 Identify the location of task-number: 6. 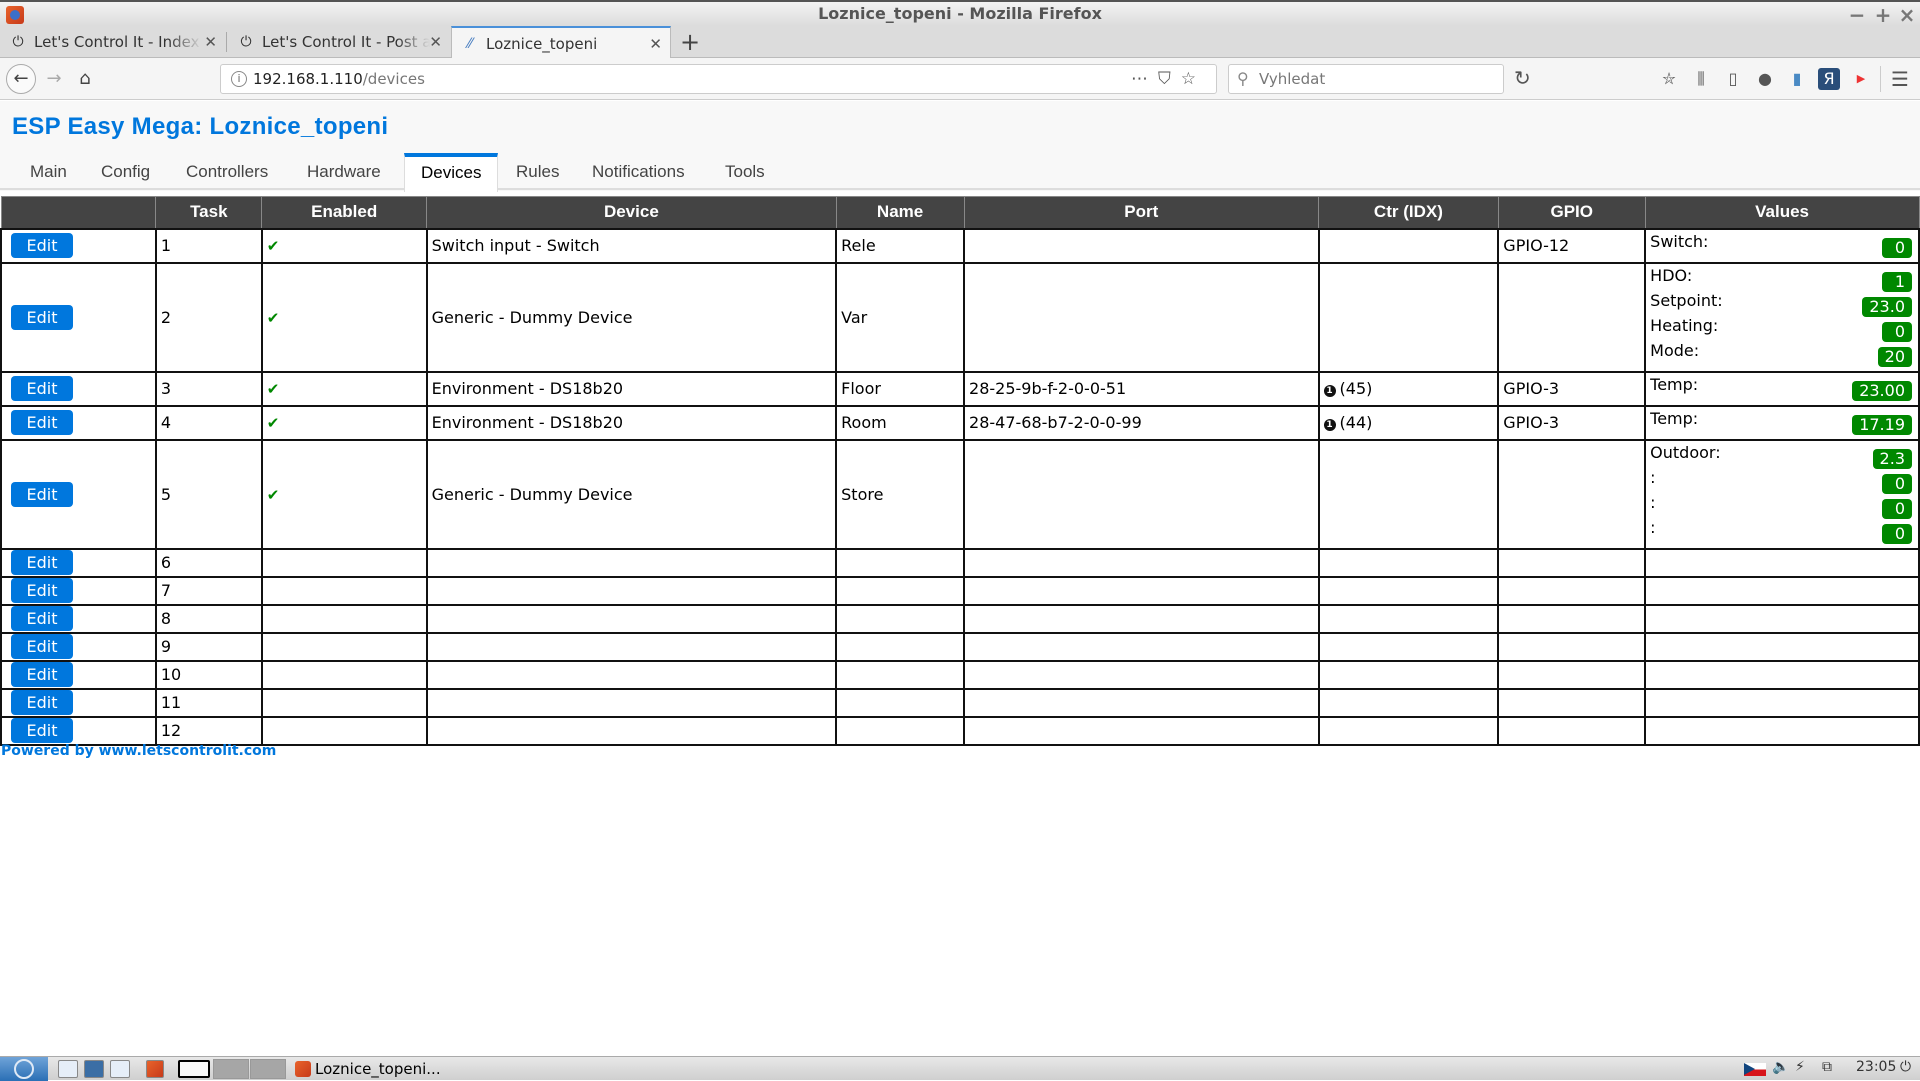
(208, 562).